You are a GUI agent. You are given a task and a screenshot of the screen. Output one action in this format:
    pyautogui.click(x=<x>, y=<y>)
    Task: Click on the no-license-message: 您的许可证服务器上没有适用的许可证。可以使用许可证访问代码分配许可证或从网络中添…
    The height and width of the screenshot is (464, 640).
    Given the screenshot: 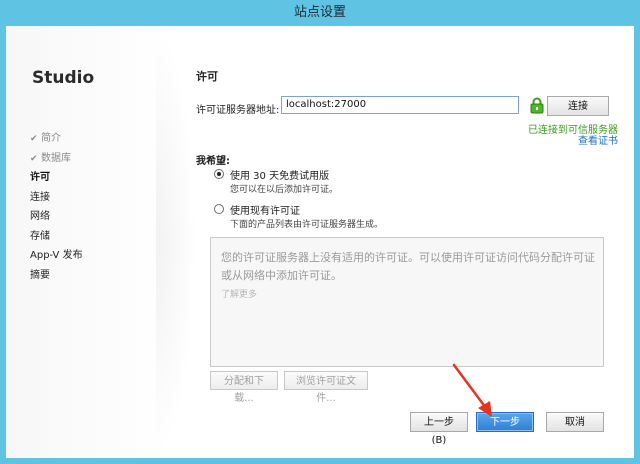 What is the action you would take?
    pyautogui.click(x=408, y=266)
    